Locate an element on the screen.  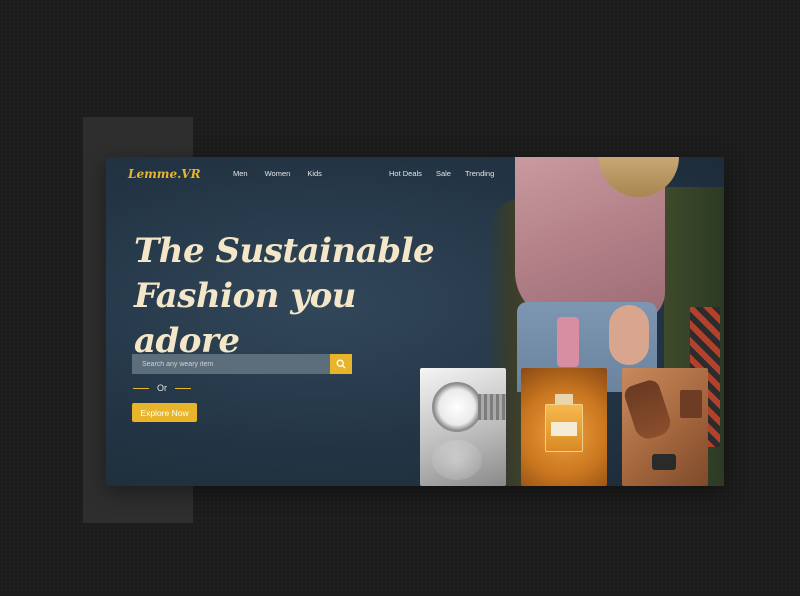
nav-link-sale: Sale is located at coordinates (443, 173).